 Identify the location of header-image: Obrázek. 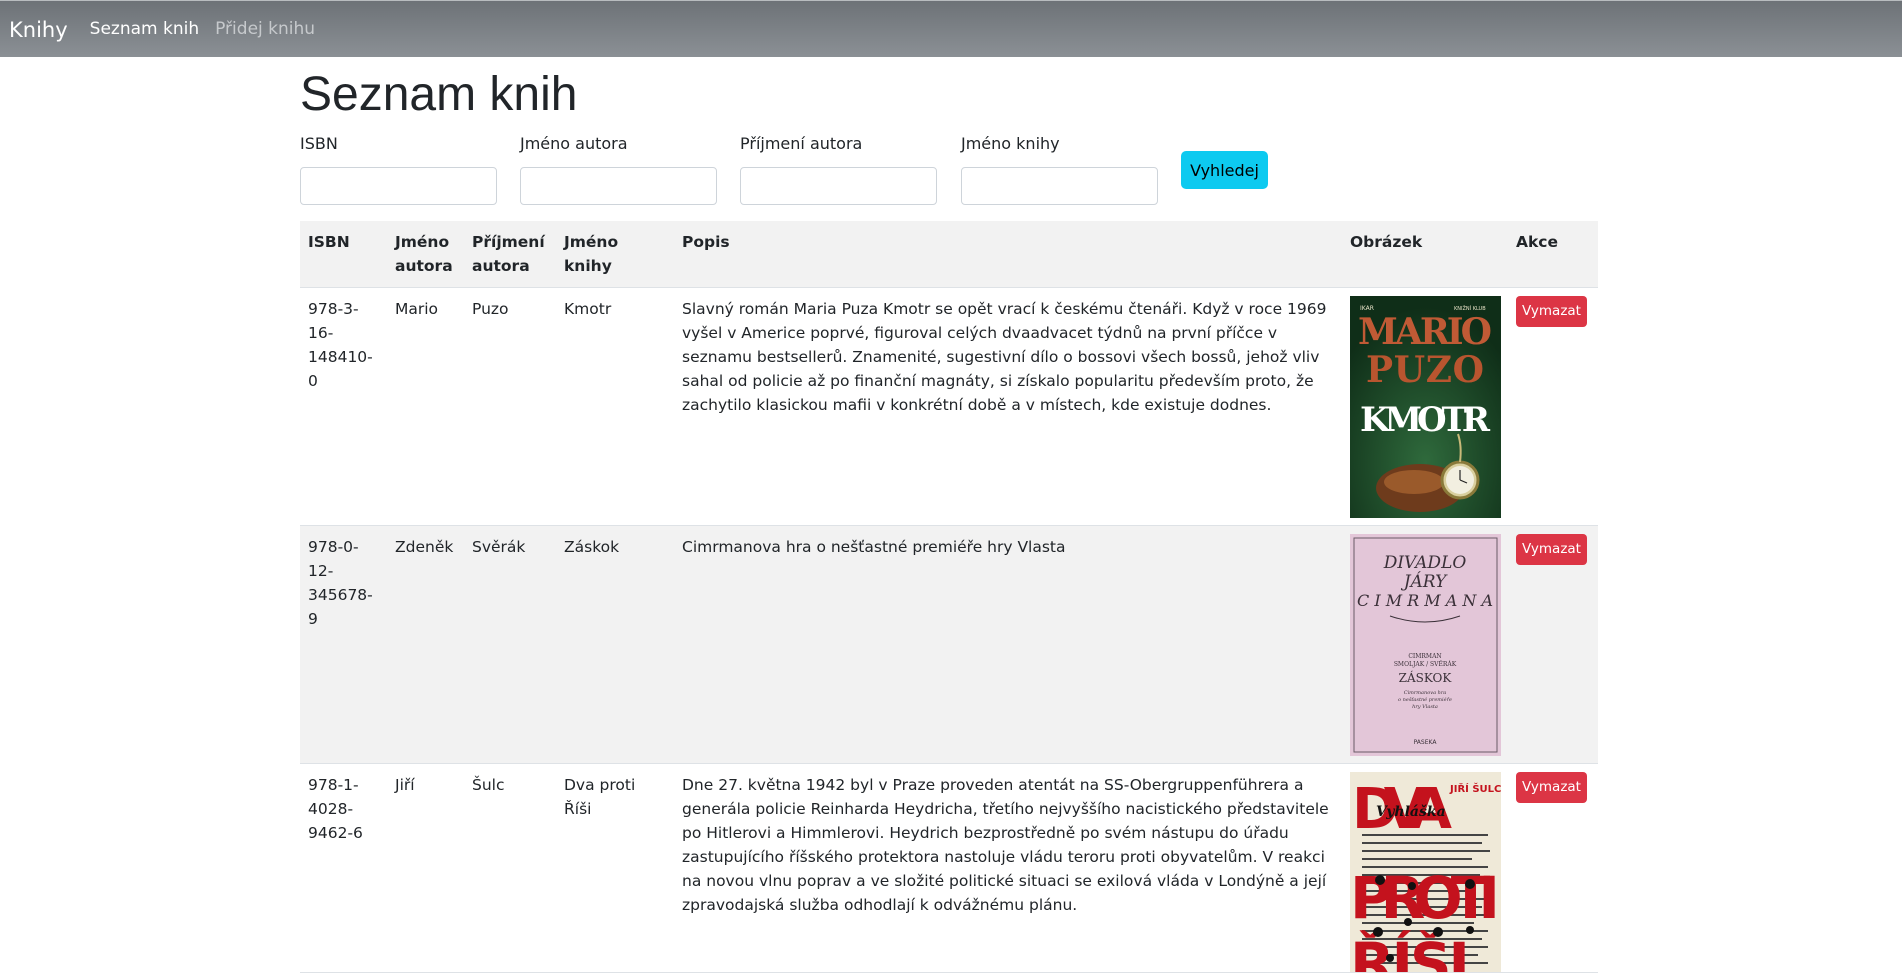
(1425, 254).